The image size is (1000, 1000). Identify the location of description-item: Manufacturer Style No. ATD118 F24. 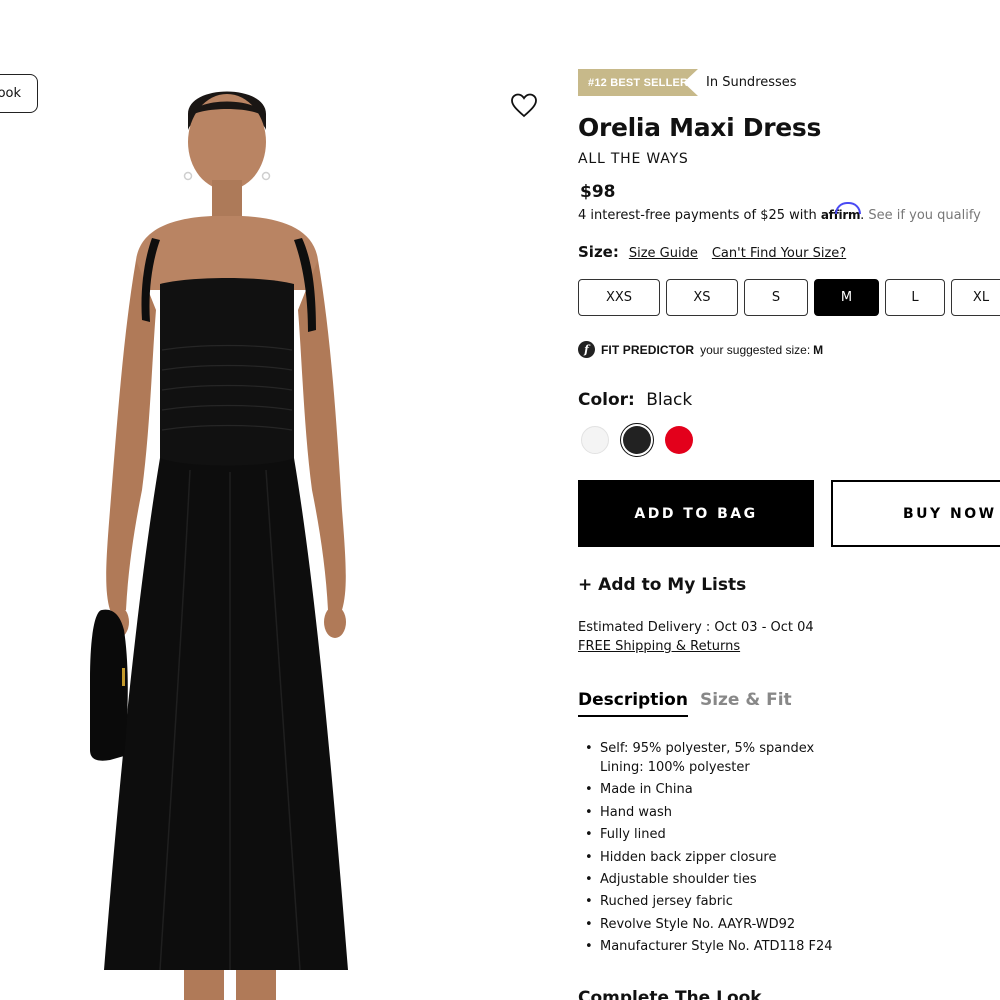
(709, 946).